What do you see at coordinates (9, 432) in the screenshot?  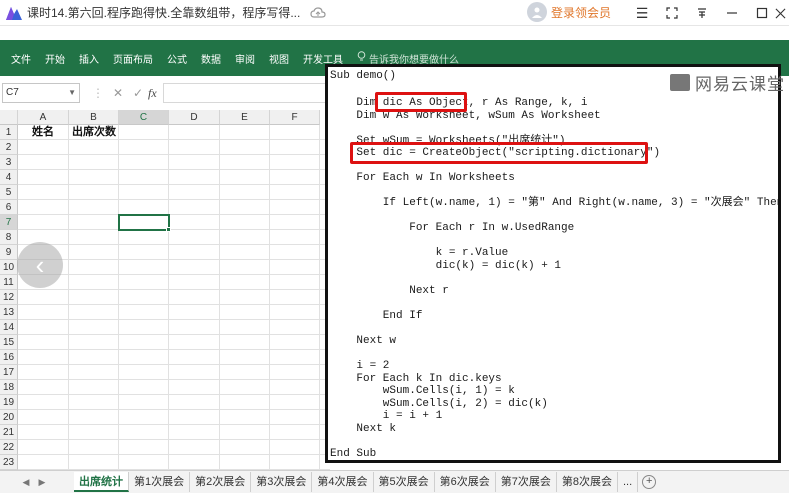 I see `row-header-21: 21` at bounding box center [9, 432].